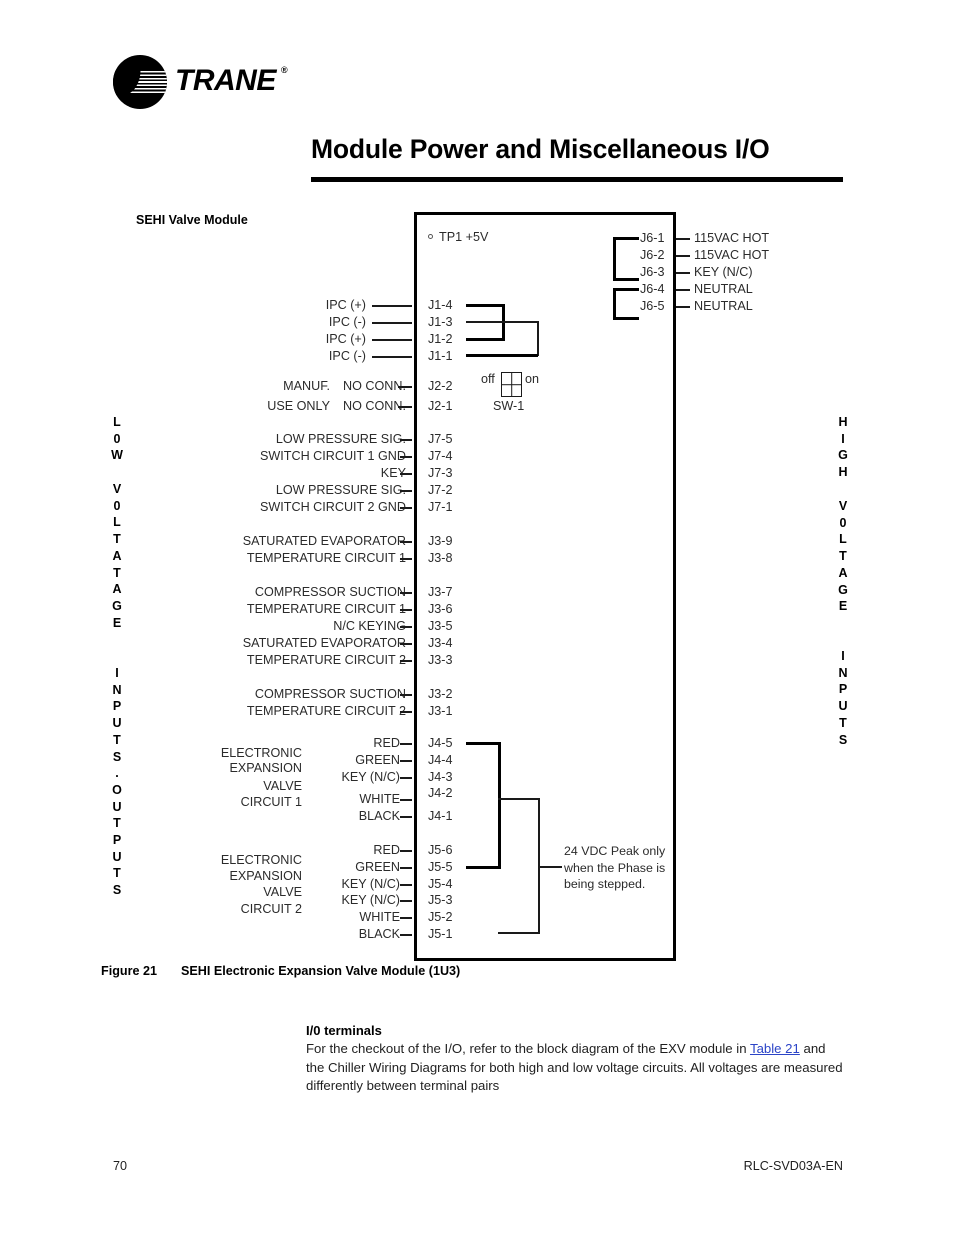 This screenshot has height=1235, width=954. I want to click on label-j4-2: WHITE, so click(379, 799).